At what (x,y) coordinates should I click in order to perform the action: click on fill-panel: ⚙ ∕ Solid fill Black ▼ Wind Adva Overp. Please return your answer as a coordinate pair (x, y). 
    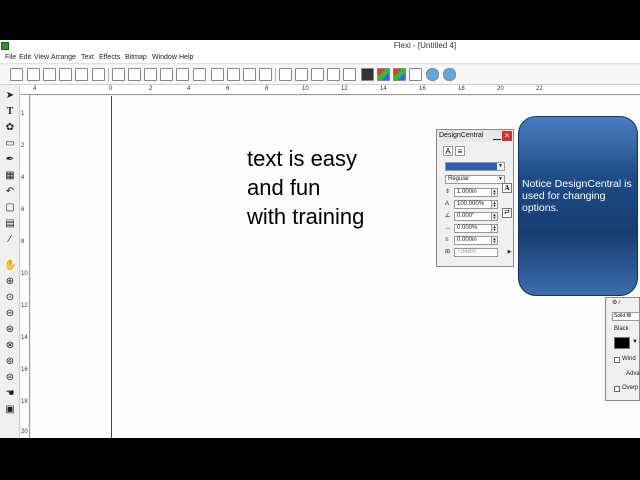
    Looking at the image, I should click on (622, 349).